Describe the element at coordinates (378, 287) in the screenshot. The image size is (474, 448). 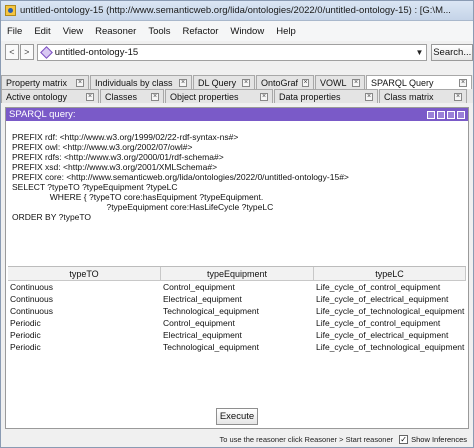
I see `cell-typelc: Life_cycle_of_control_equipment` at that location.